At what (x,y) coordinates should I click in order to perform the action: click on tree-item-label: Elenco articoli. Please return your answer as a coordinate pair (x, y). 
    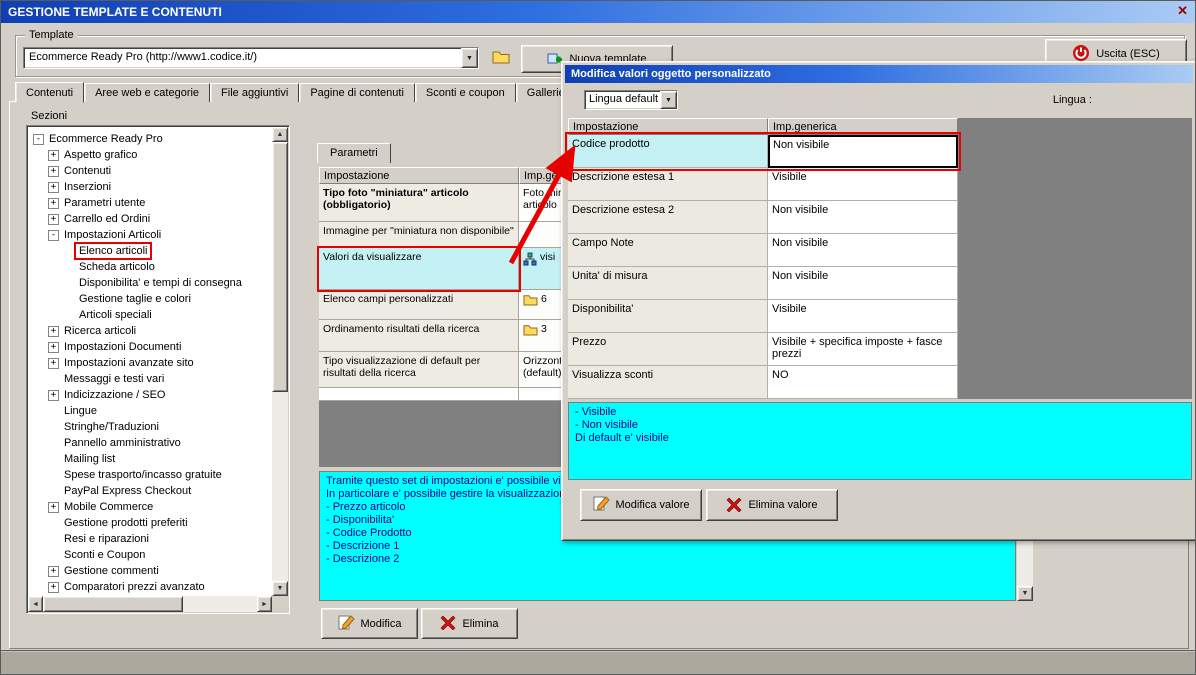
    Looking at the image, I should click on (113, 251).